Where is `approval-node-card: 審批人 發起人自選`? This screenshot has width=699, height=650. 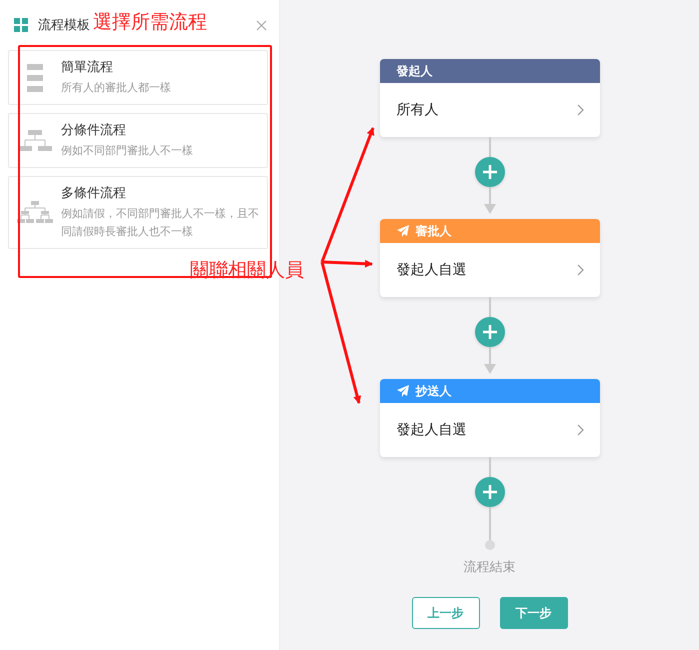
approval-node-card: 審批人 發起人自選 is located at coordinates (490, 258).